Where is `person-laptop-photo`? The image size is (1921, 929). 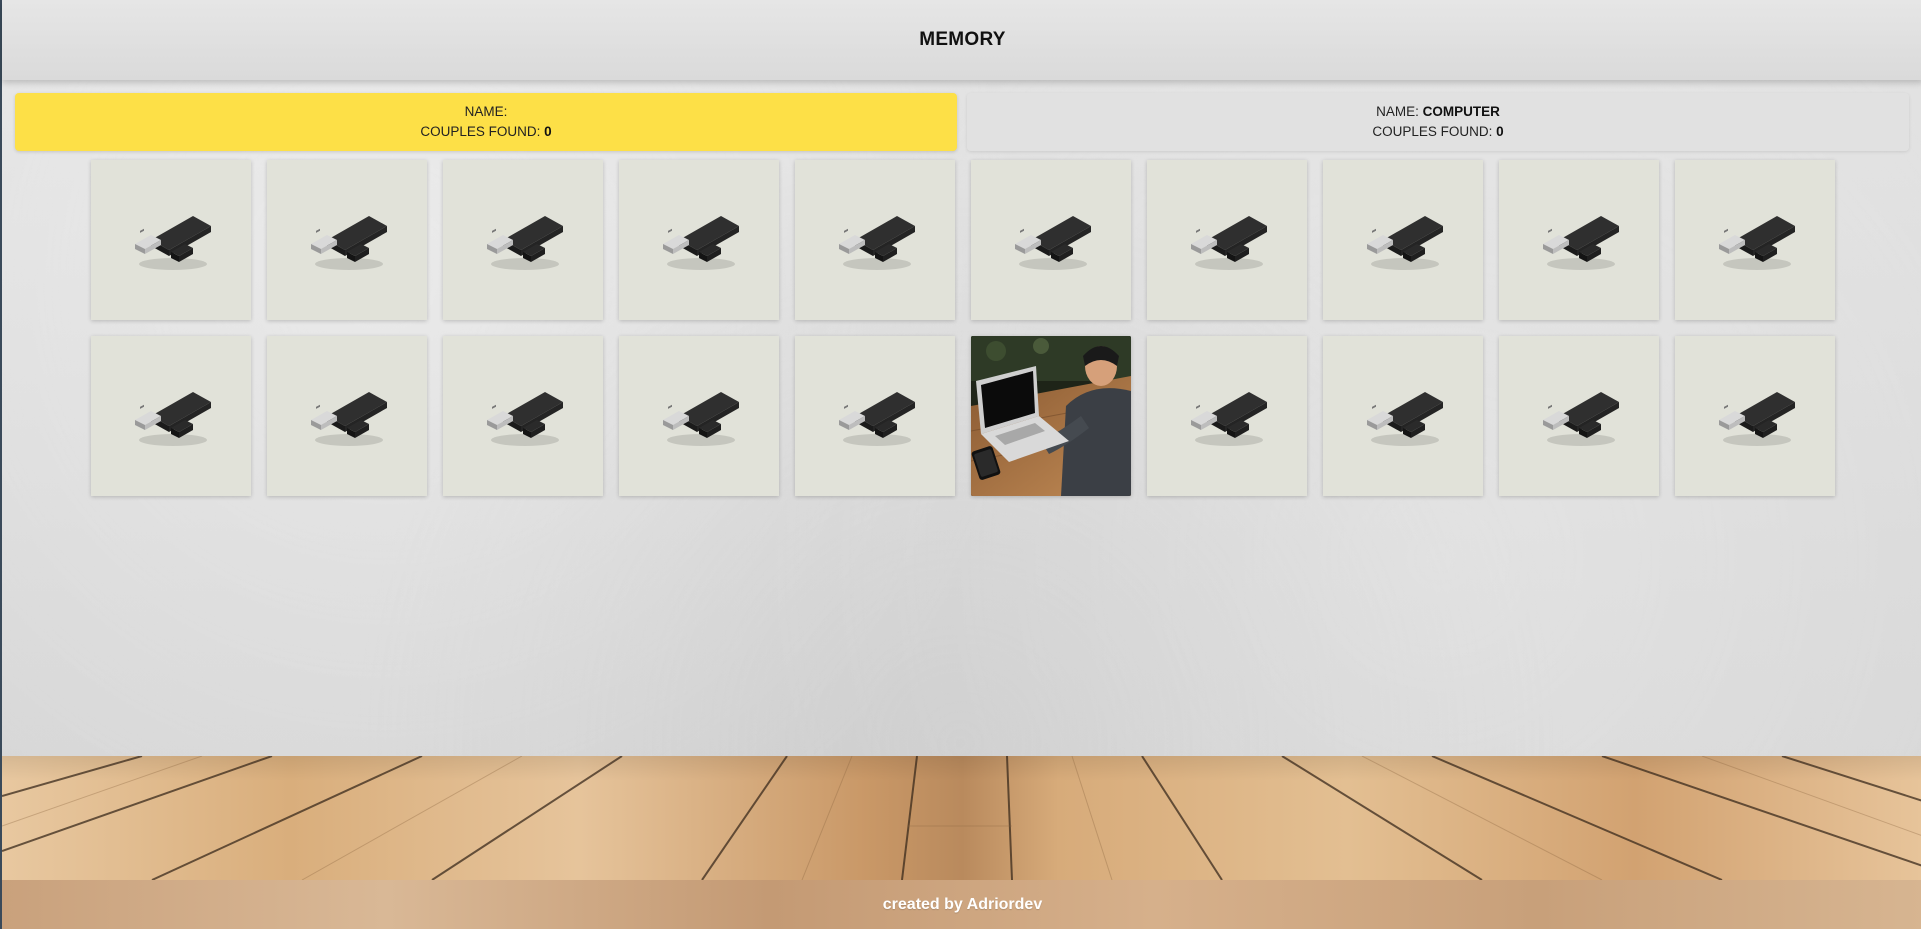 person-laptop-photo is located at coordinates (1051, 416).